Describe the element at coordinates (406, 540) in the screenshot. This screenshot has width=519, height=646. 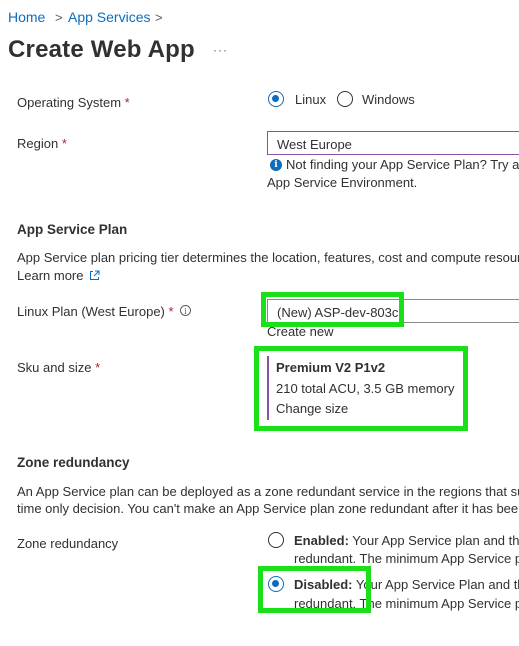
I see `zone-enabled-text: Enabled: Your App Service plan and the` at that location.